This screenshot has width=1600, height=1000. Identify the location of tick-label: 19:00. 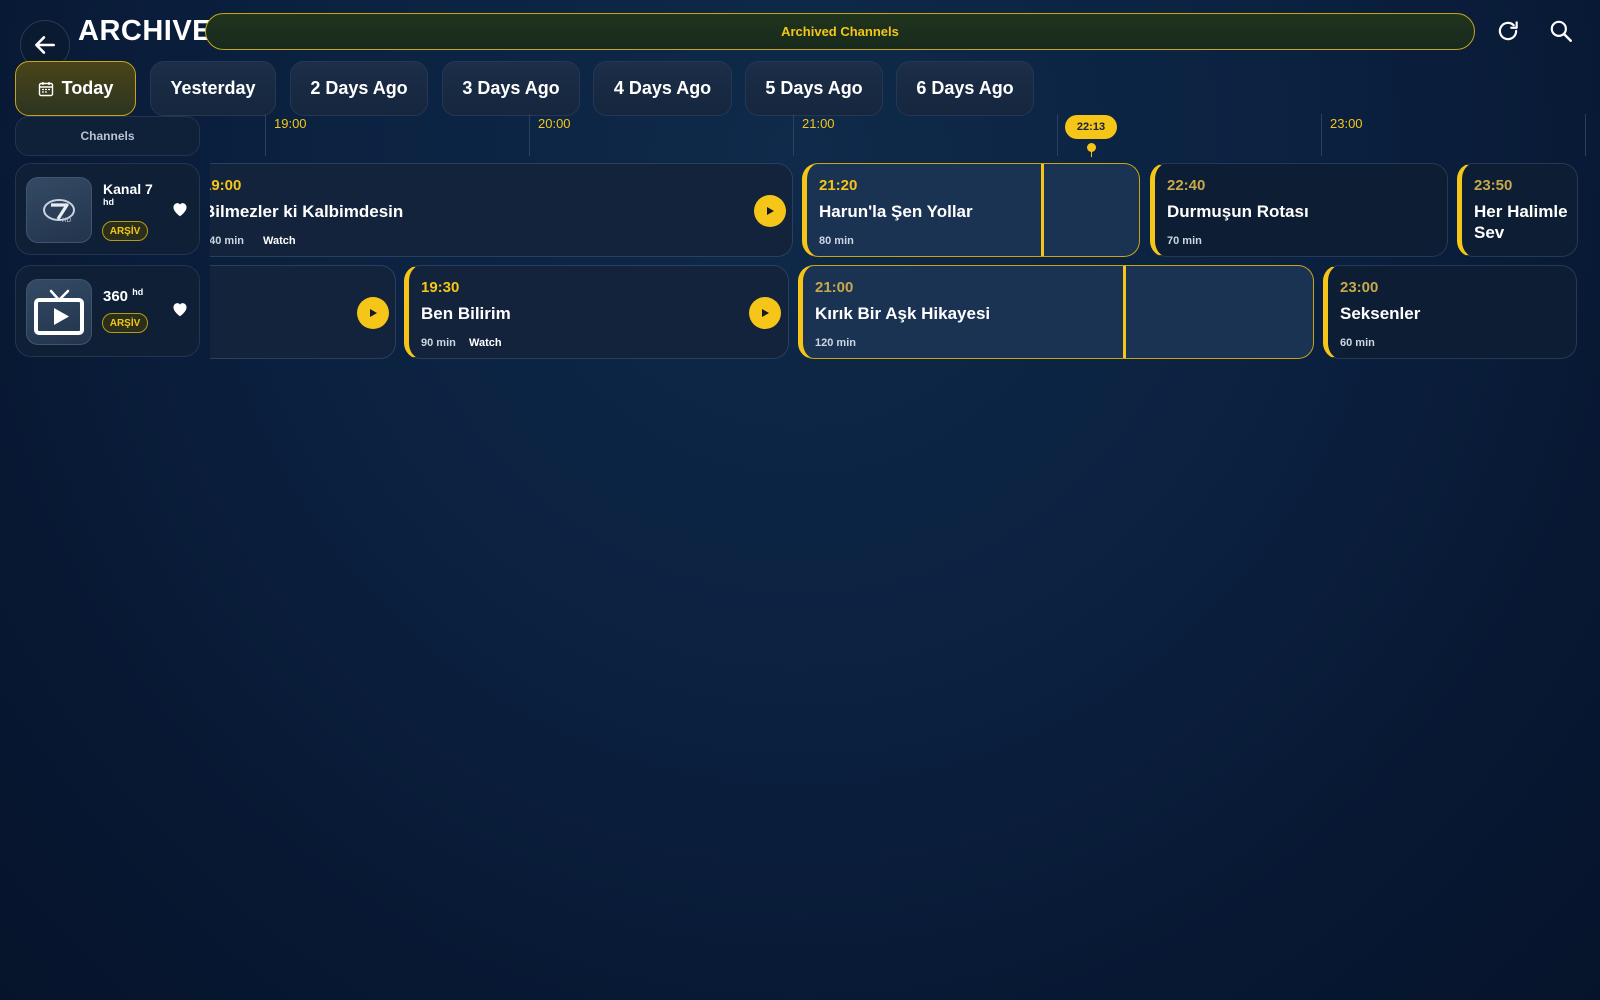
(290, 123).